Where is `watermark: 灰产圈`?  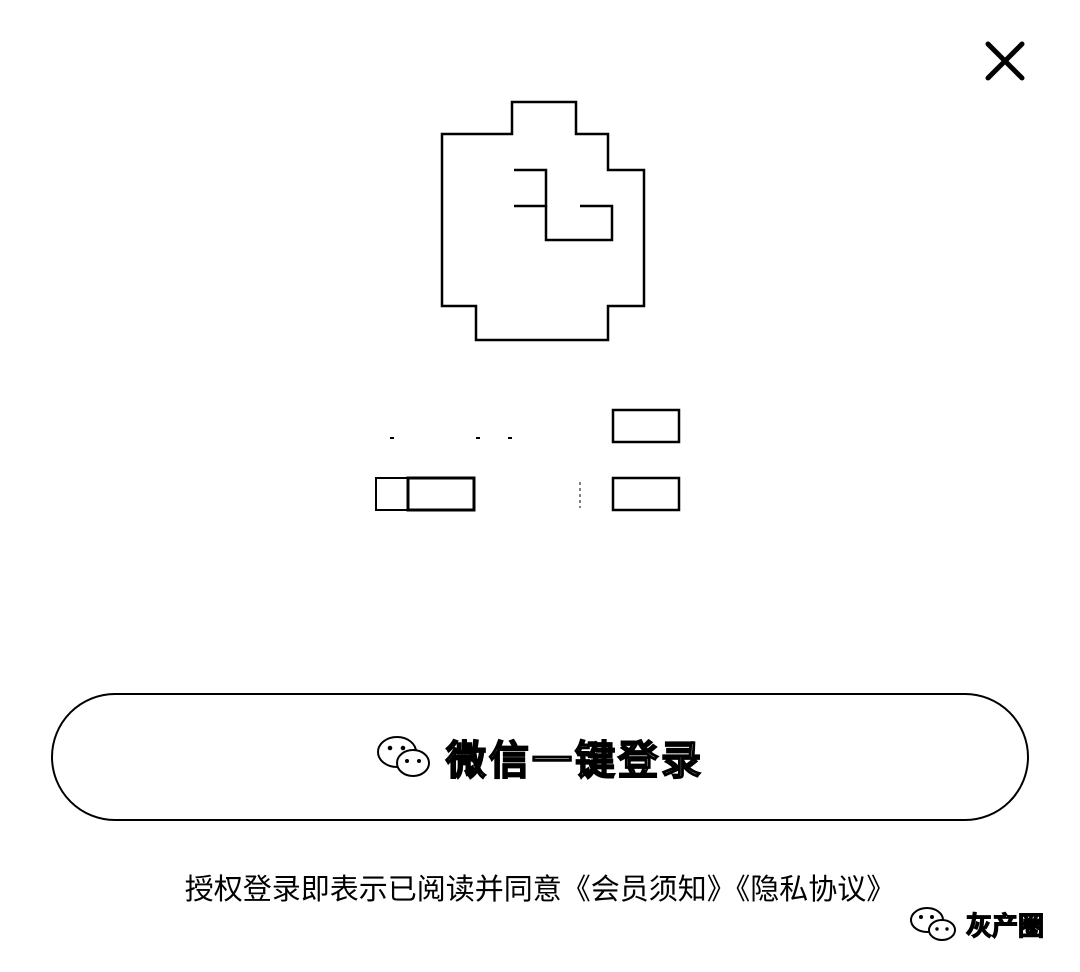 watermark: 灰产圈 is located at coordinates (976, 924).